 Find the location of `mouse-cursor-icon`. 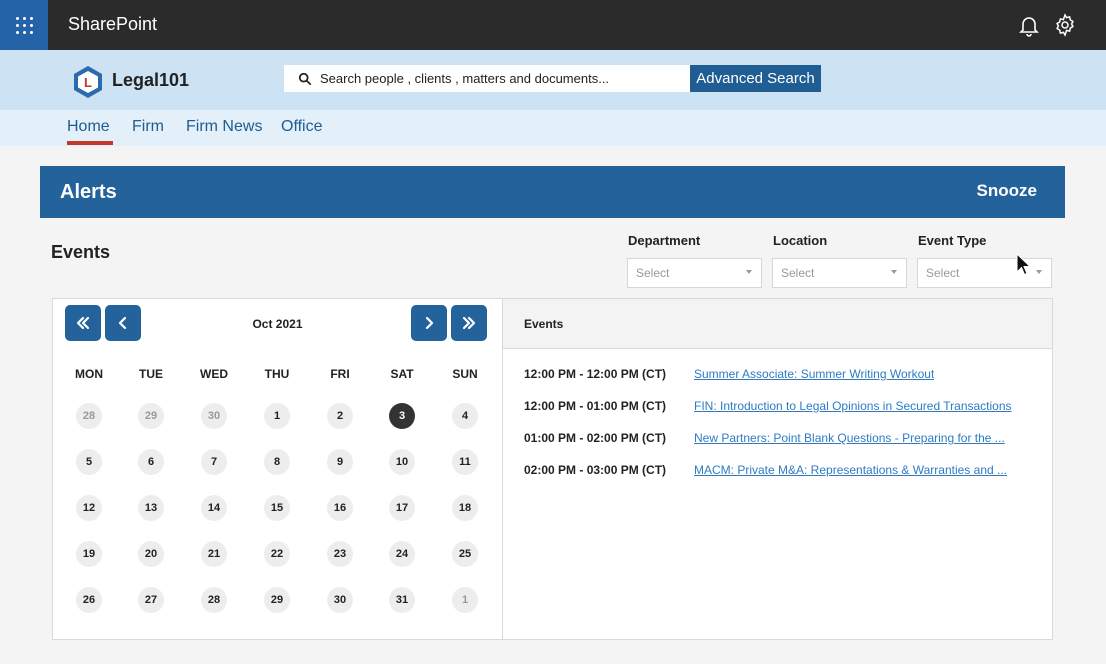

mouse-cursor-icon is located at coordinates (1024, 264).